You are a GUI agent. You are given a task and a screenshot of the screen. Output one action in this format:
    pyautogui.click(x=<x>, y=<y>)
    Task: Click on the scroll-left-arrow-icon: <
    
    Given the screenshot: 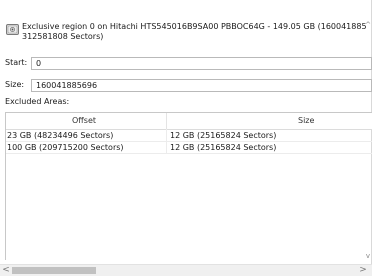 What is the action you would take?
    pyautogui.click(x=6, y=270)
    